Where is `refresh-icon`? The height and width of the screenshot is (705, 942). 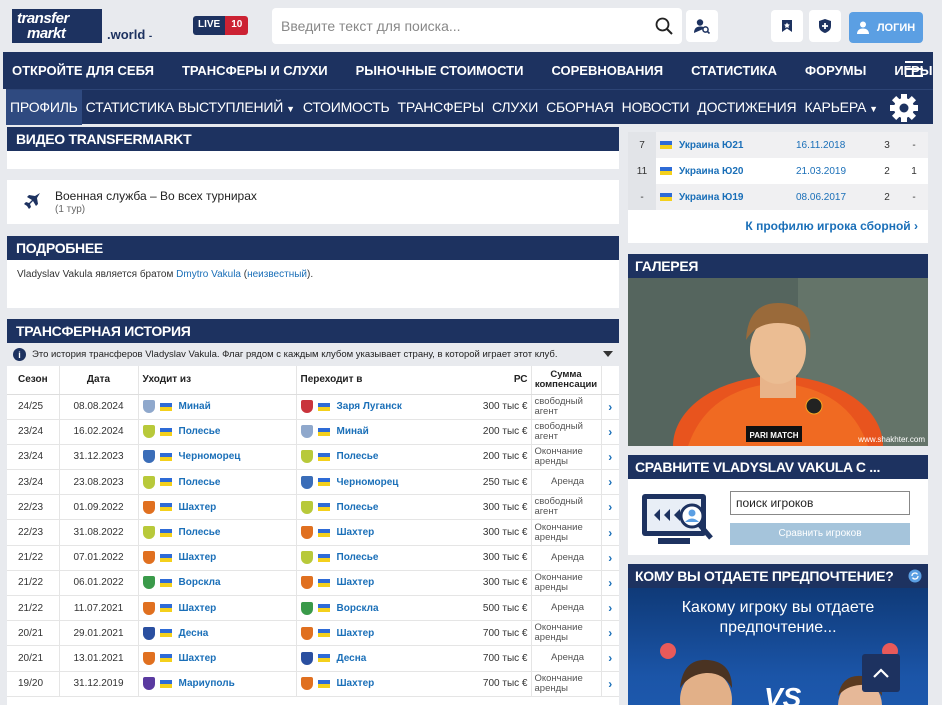
refresh-icon is located at coordinates (915, 576).